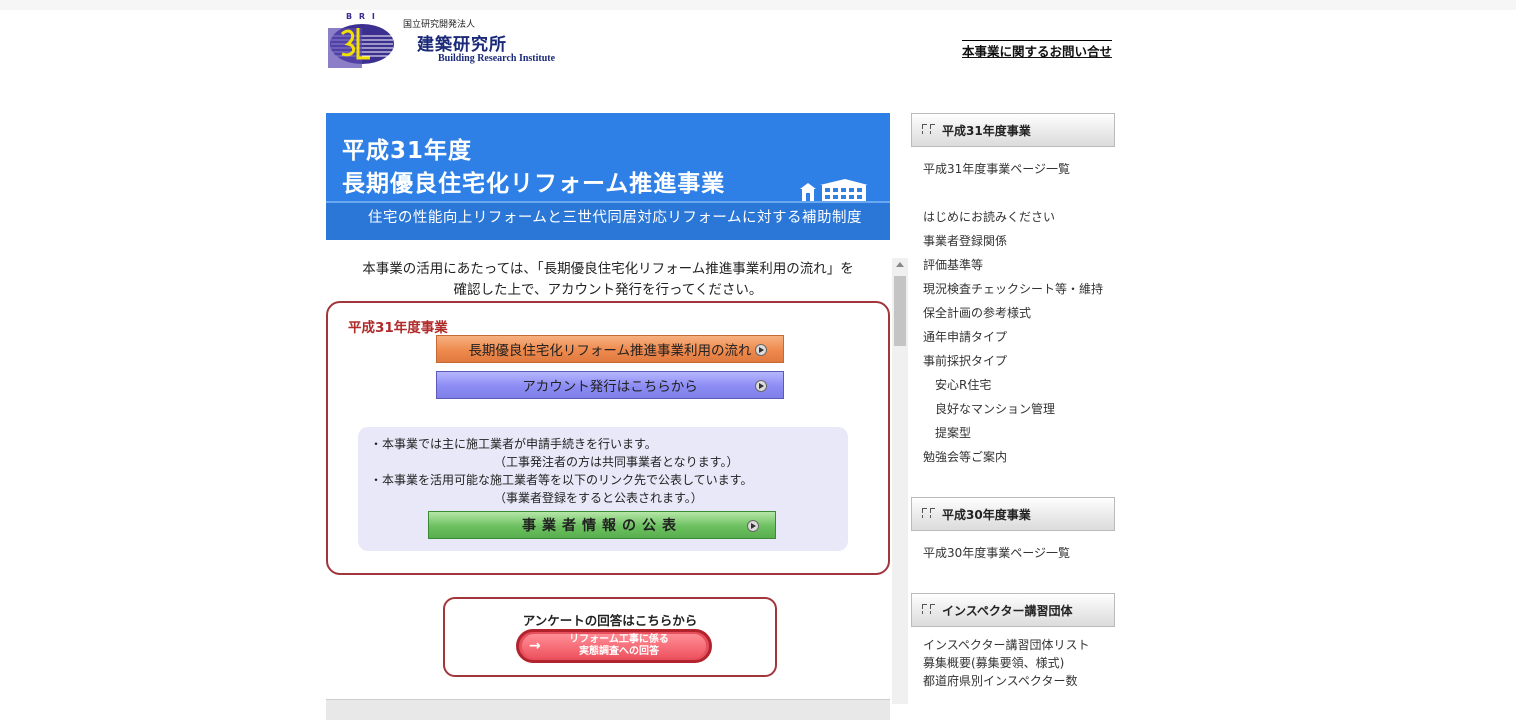 The image size is (1516, 720). I want to click on sidebar-link-registration: 事業者登録関係, so click(965, 240).